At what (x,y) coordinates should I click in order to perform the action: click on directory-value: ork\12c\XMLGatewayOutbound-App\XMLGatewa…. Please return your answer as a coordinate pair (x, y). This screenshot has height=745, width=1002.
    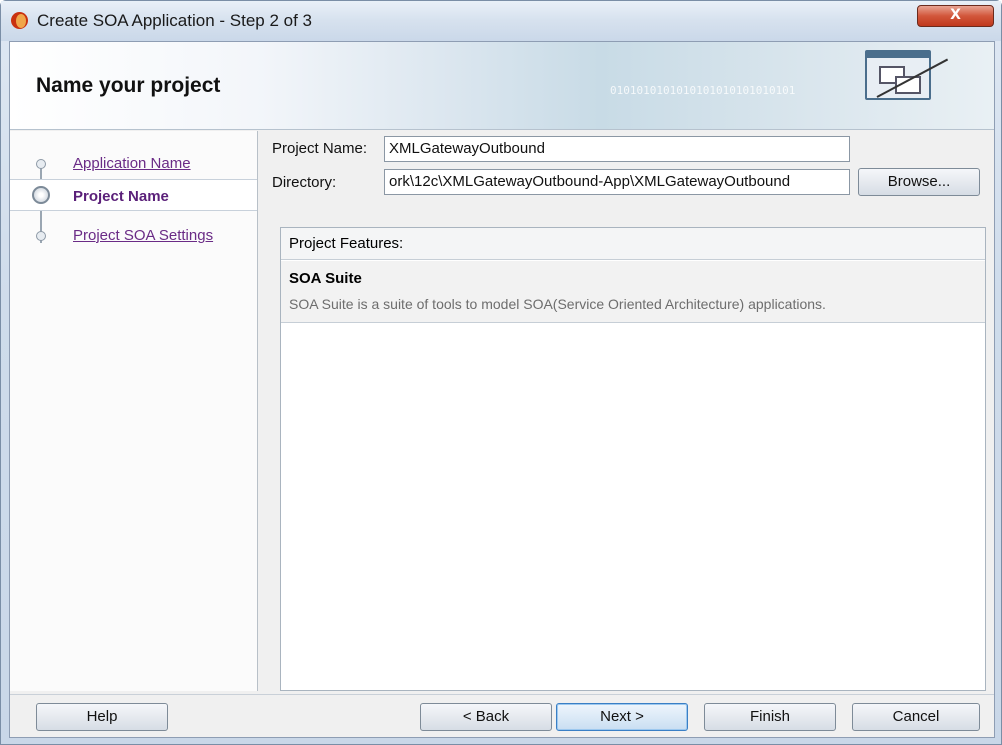
    Looking at the image, I should click on (590, 181).